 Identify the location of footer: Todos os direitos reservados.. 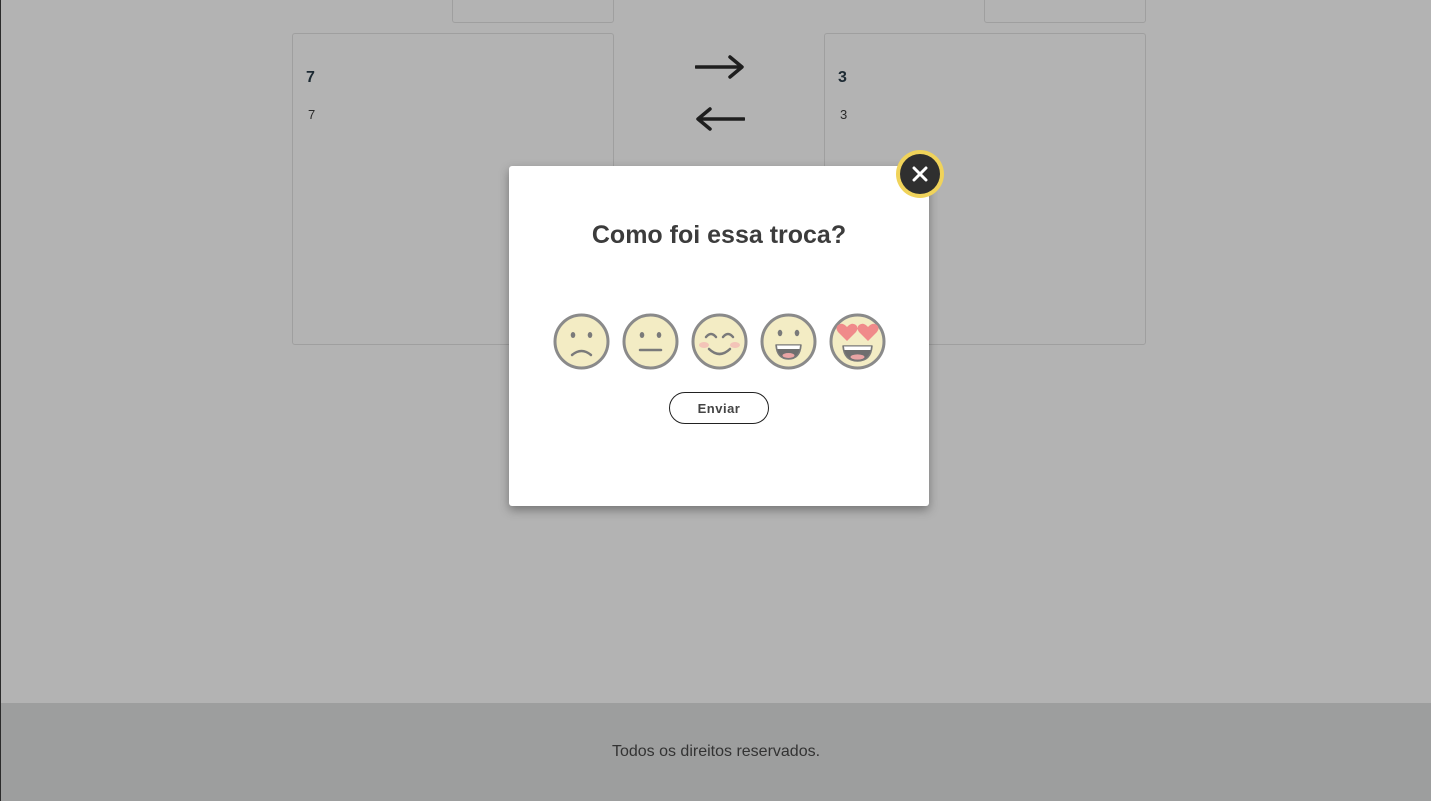
(716, 752).